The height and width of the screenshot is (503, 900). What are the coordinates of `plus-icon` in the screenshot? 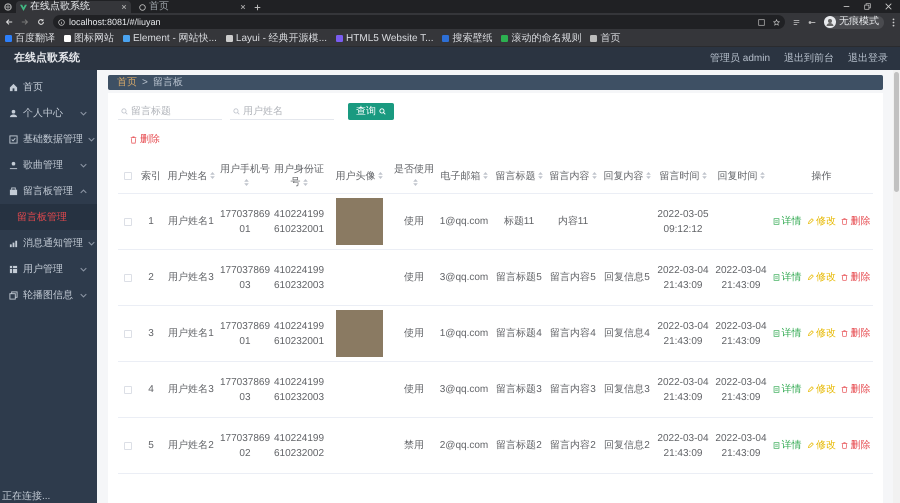 It's located at (257, 7).